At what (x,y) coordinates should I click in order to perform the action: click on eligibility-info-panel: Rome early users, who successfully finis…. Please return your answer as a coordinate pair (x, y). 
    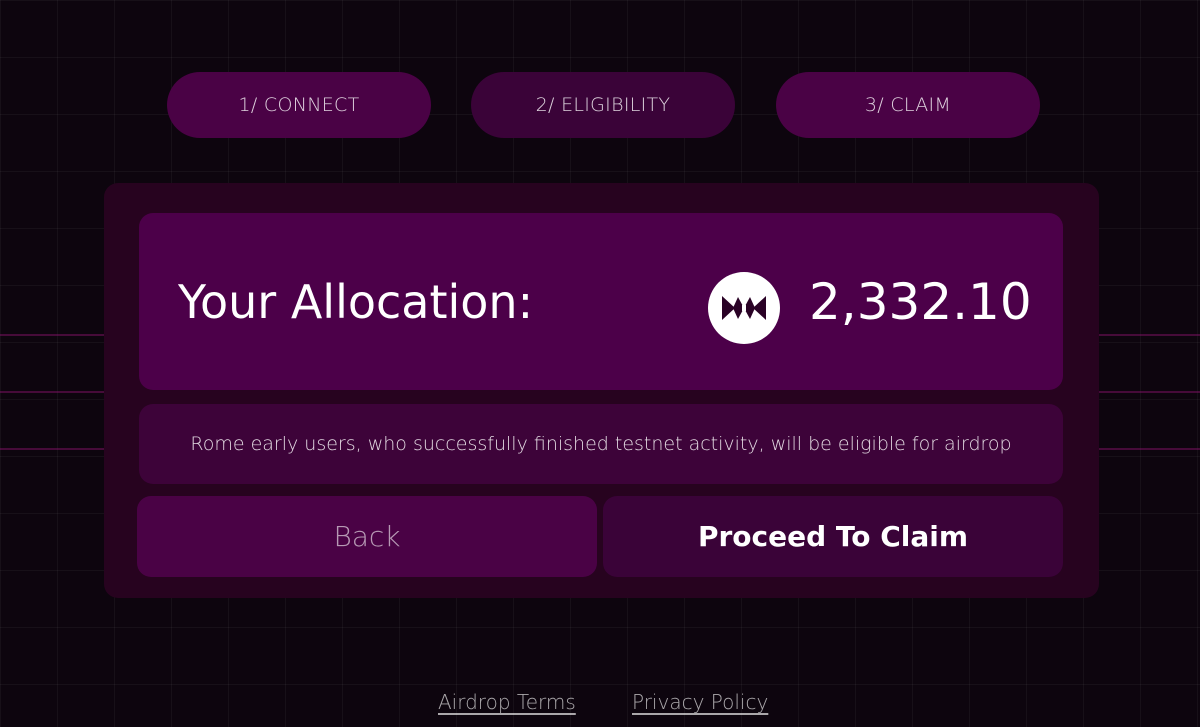
    Looking at the image, I should click on (601, 444).